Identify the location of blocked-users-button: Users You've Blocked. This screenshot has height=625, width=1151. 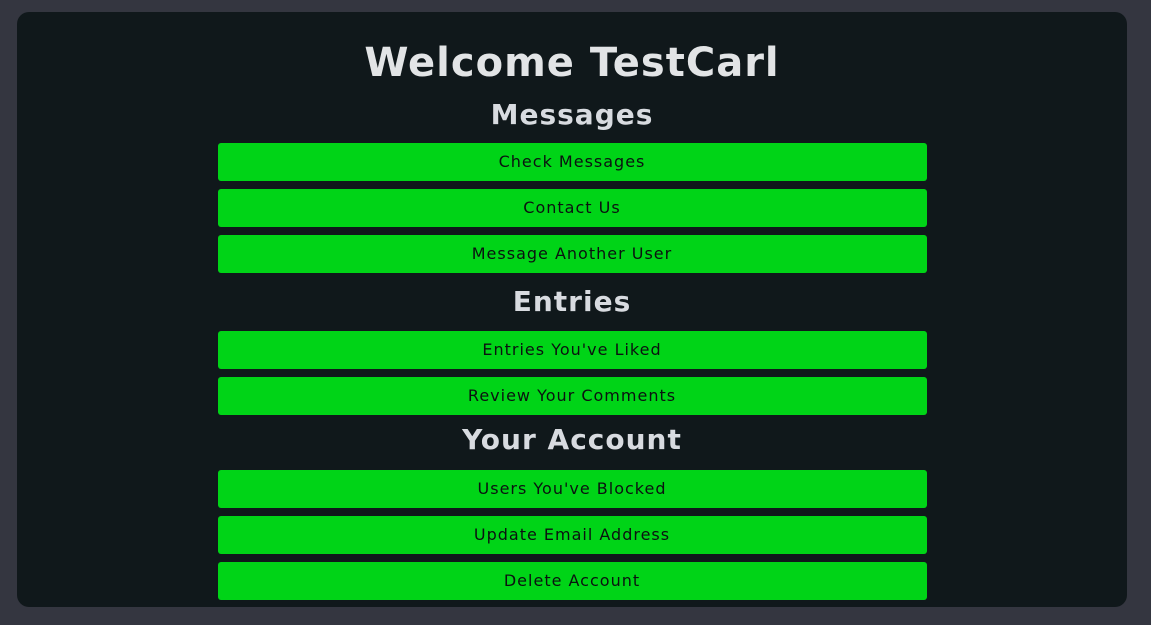
(572, 489).